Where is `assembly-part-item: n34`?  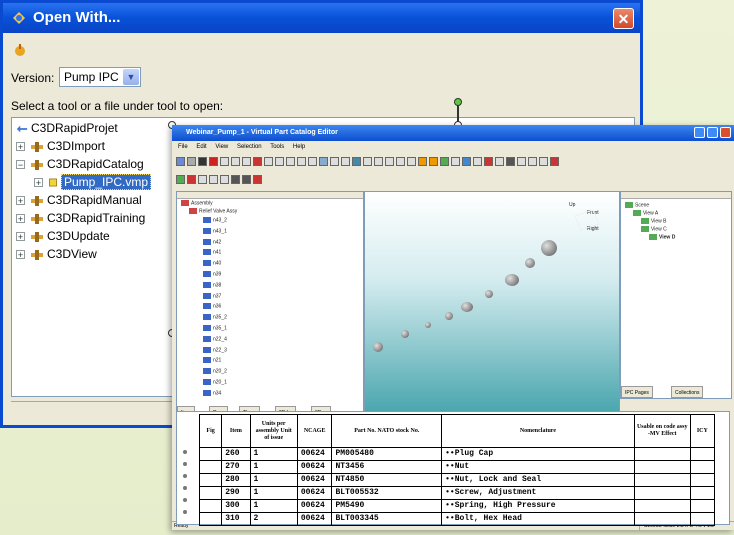 assembly-part-item: n34 is located at coordinates (212, 393).